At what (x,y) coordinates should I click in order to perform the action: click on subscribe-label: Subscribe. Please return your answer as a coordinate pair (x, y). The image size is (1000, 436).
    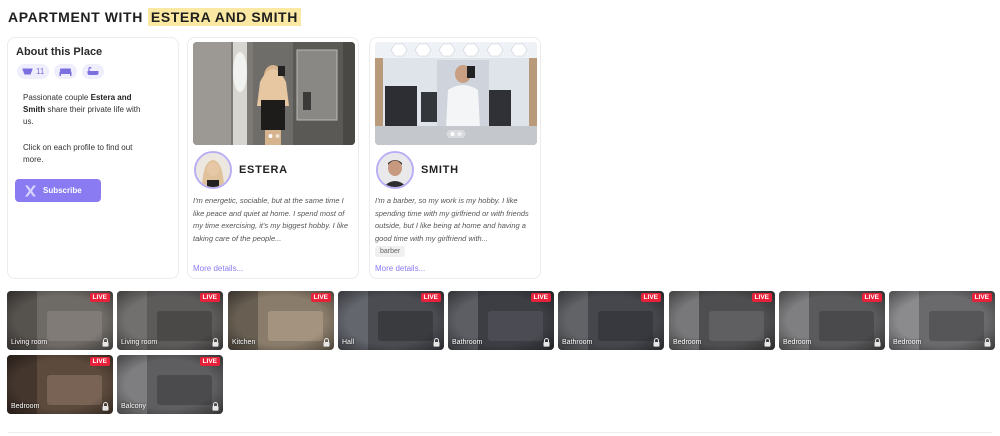
    Looking at the image, I should click on (62, 190).